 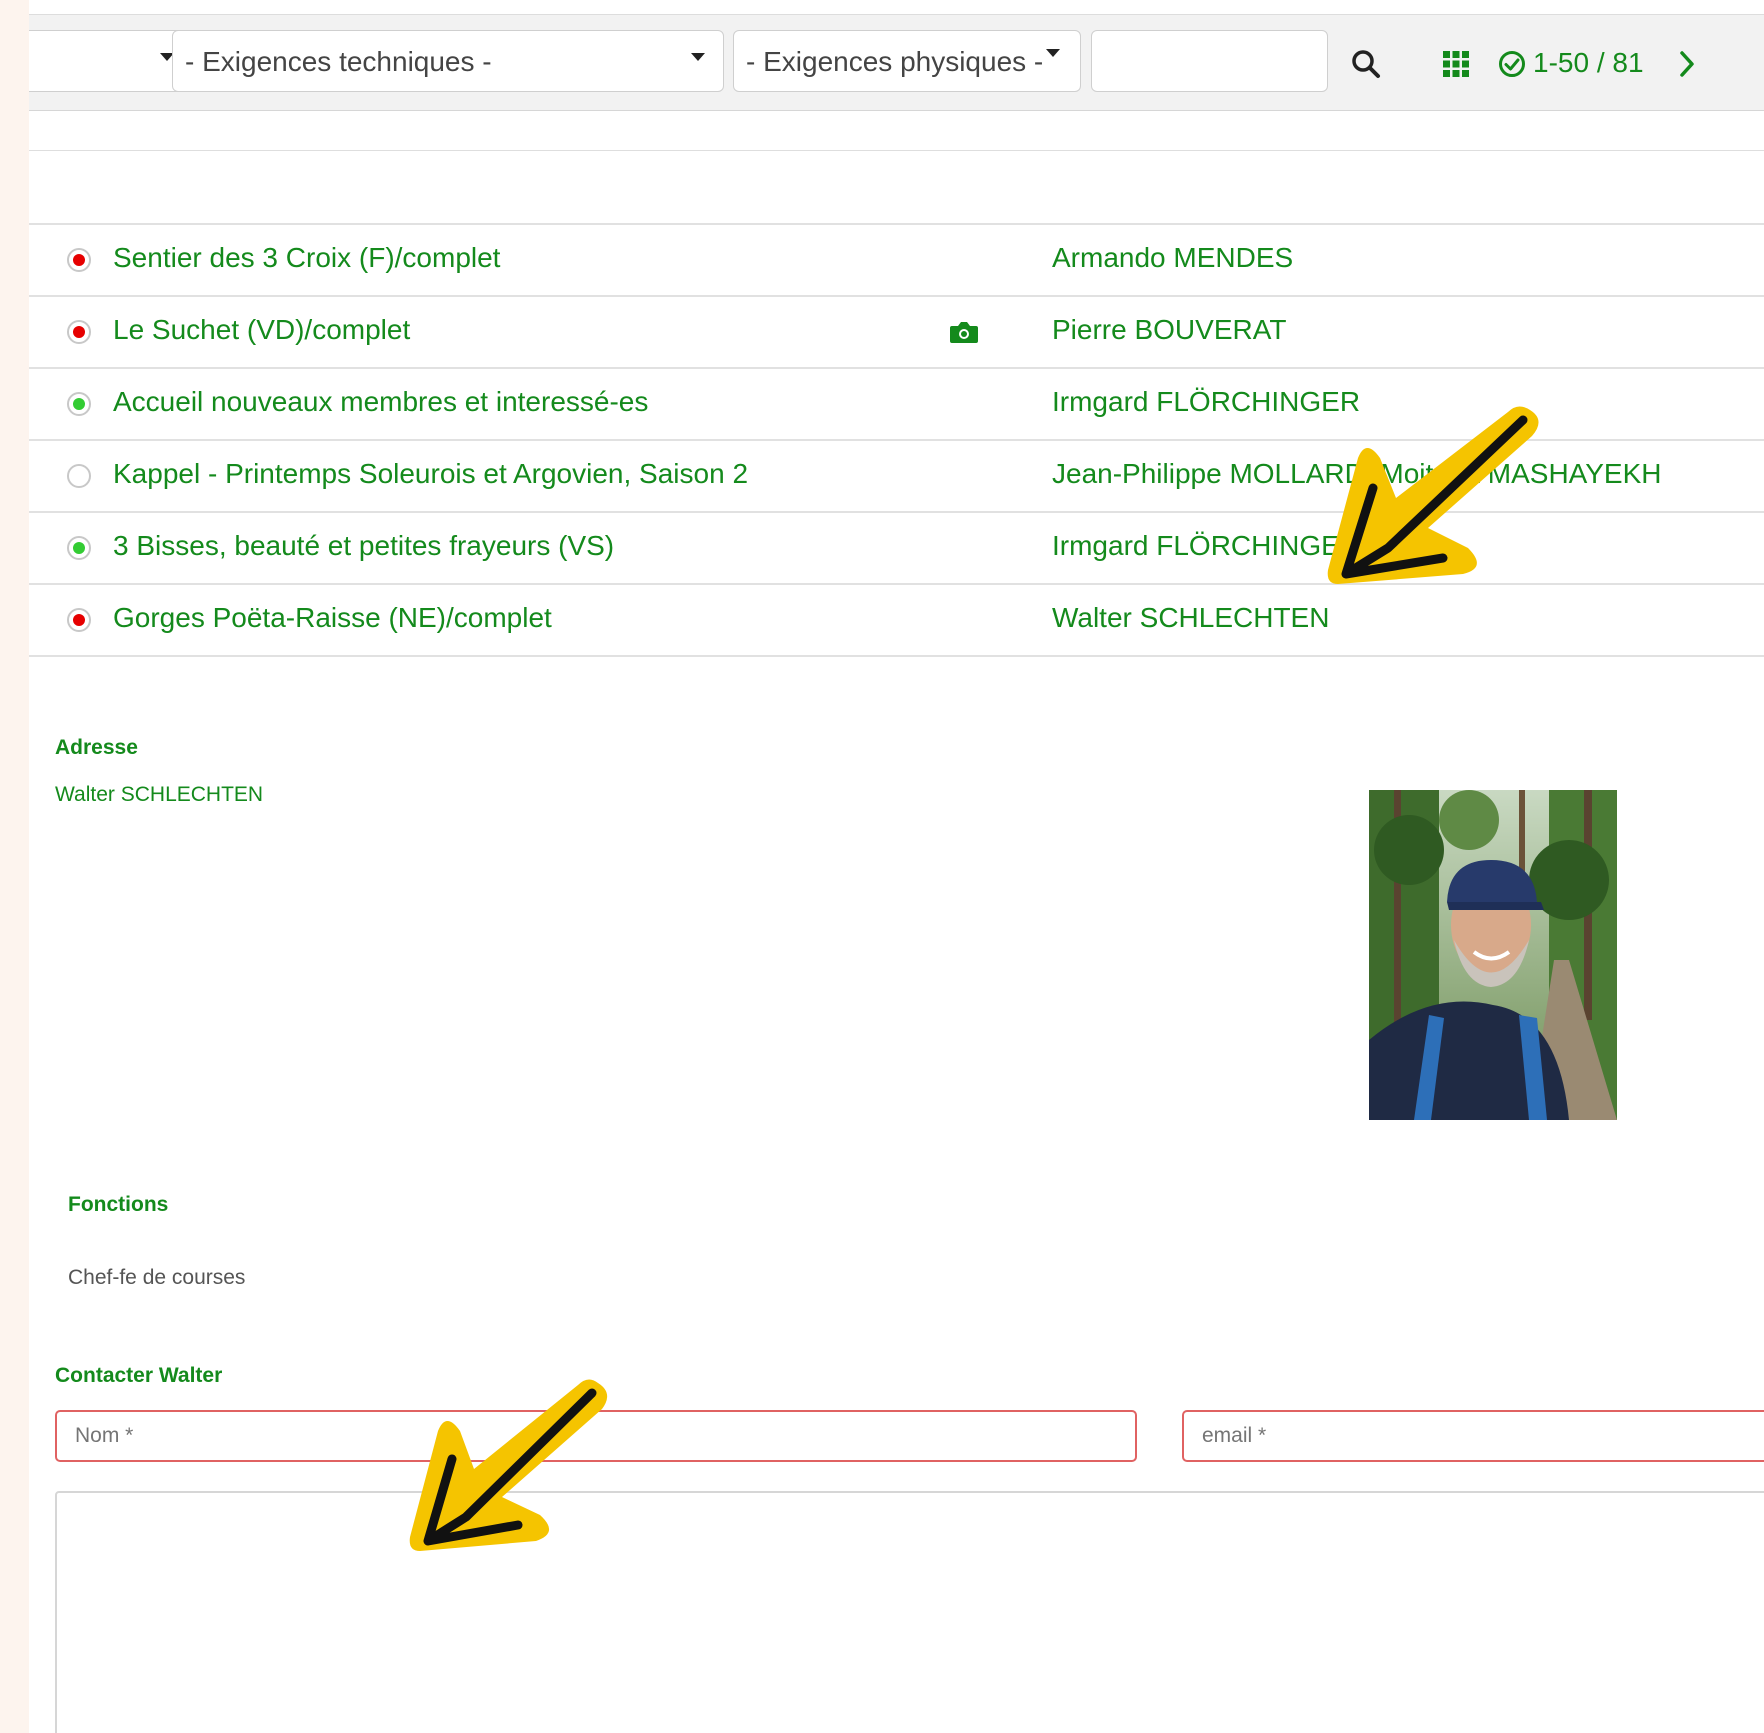 I want to click on course-leader: Walter SCHLECHTEN, so click(x=1190, y=618).